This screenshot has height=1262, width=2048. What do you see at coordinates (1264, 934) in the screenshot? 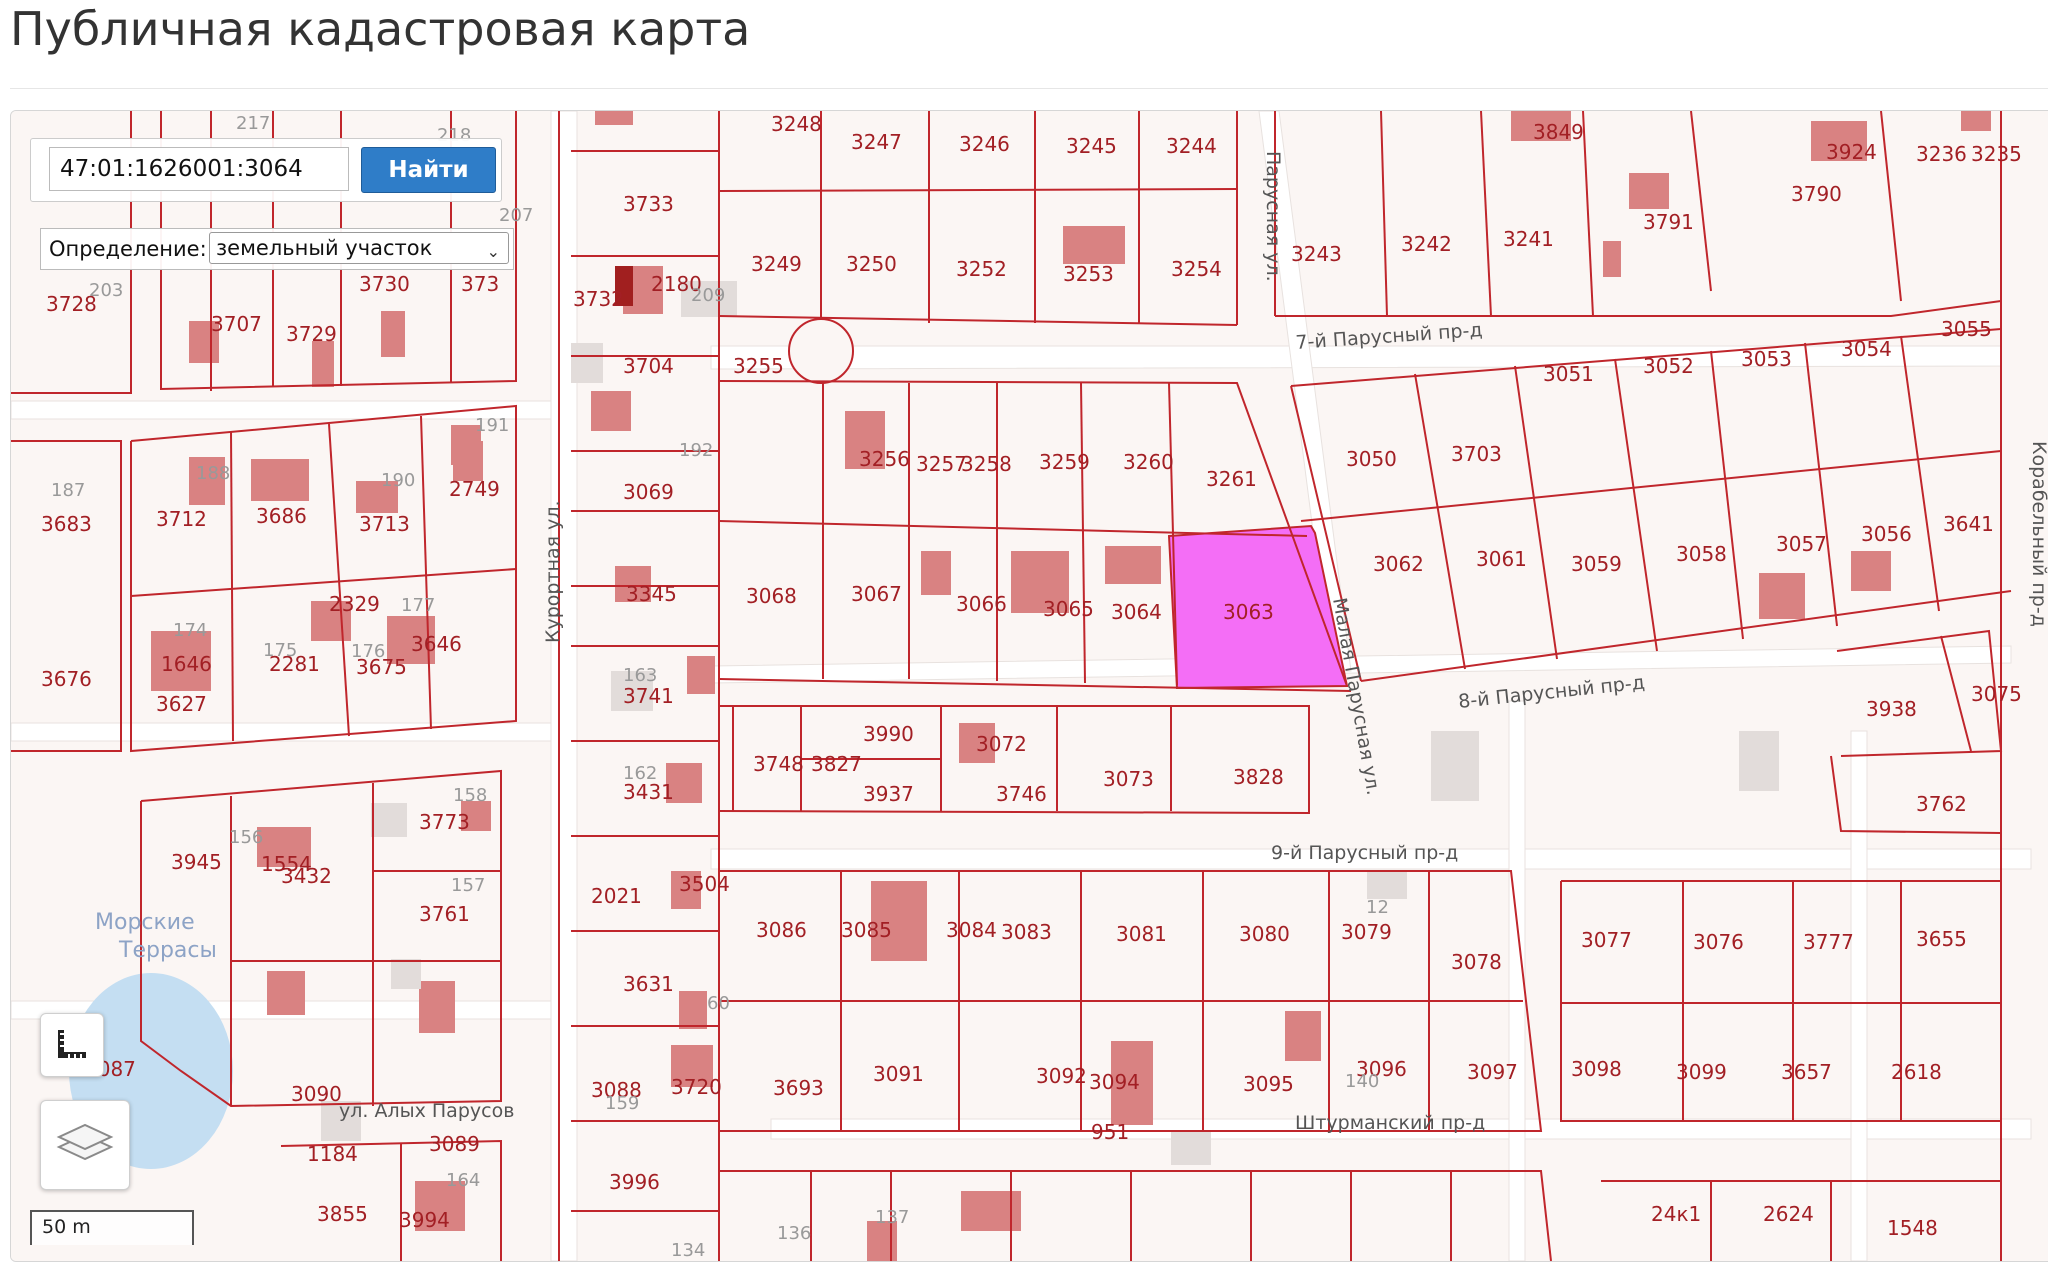
I see `svg-text: 3080` at bounding box center [1264, 934].